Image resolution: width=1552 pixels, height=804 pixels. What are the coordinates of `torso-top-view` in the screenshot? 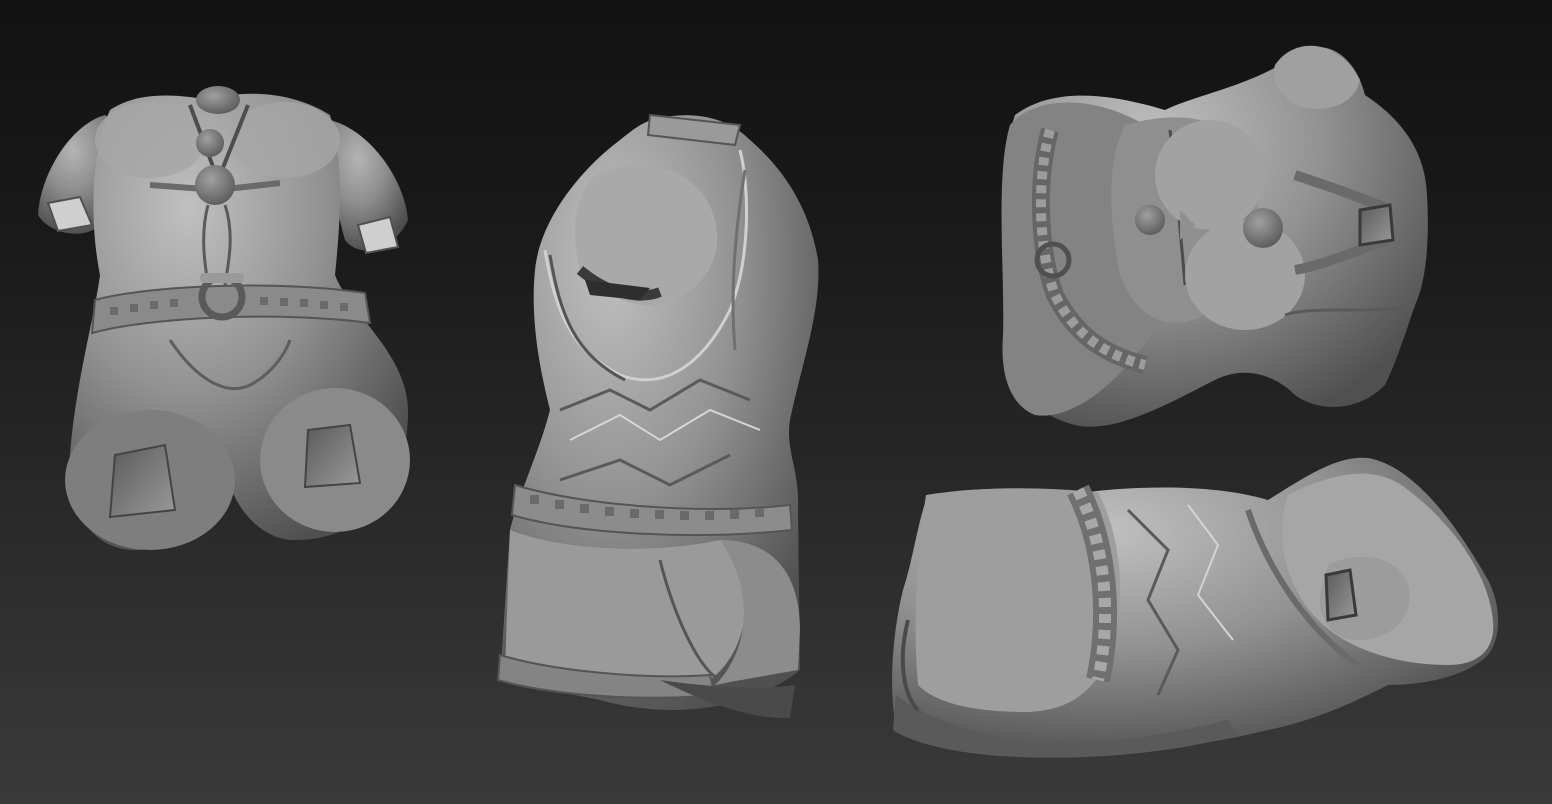 It's located at (1214, 236).